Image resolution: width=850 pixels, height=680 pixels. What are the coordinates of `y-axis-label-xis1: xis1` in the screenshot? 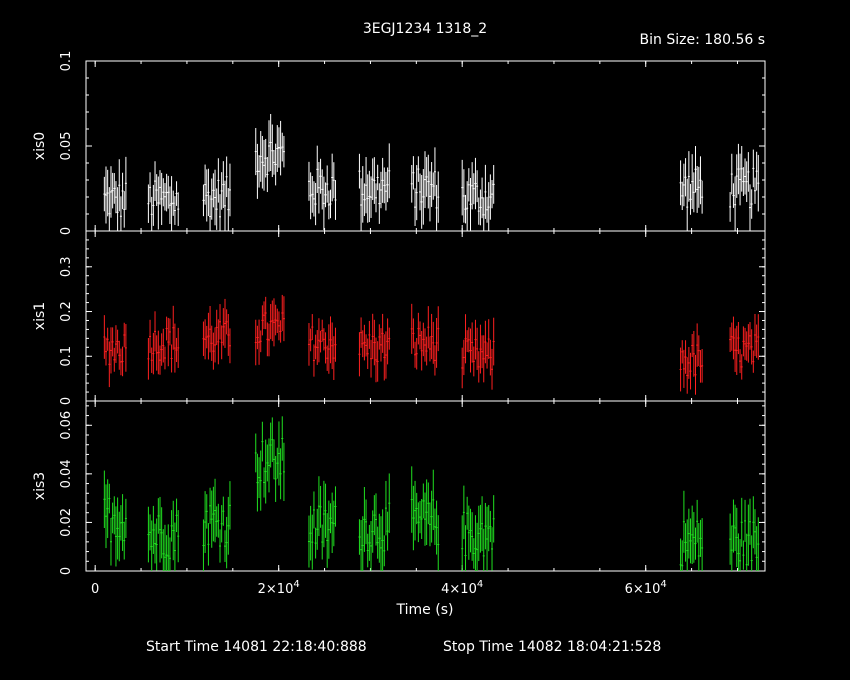 It's located at (40, 316).